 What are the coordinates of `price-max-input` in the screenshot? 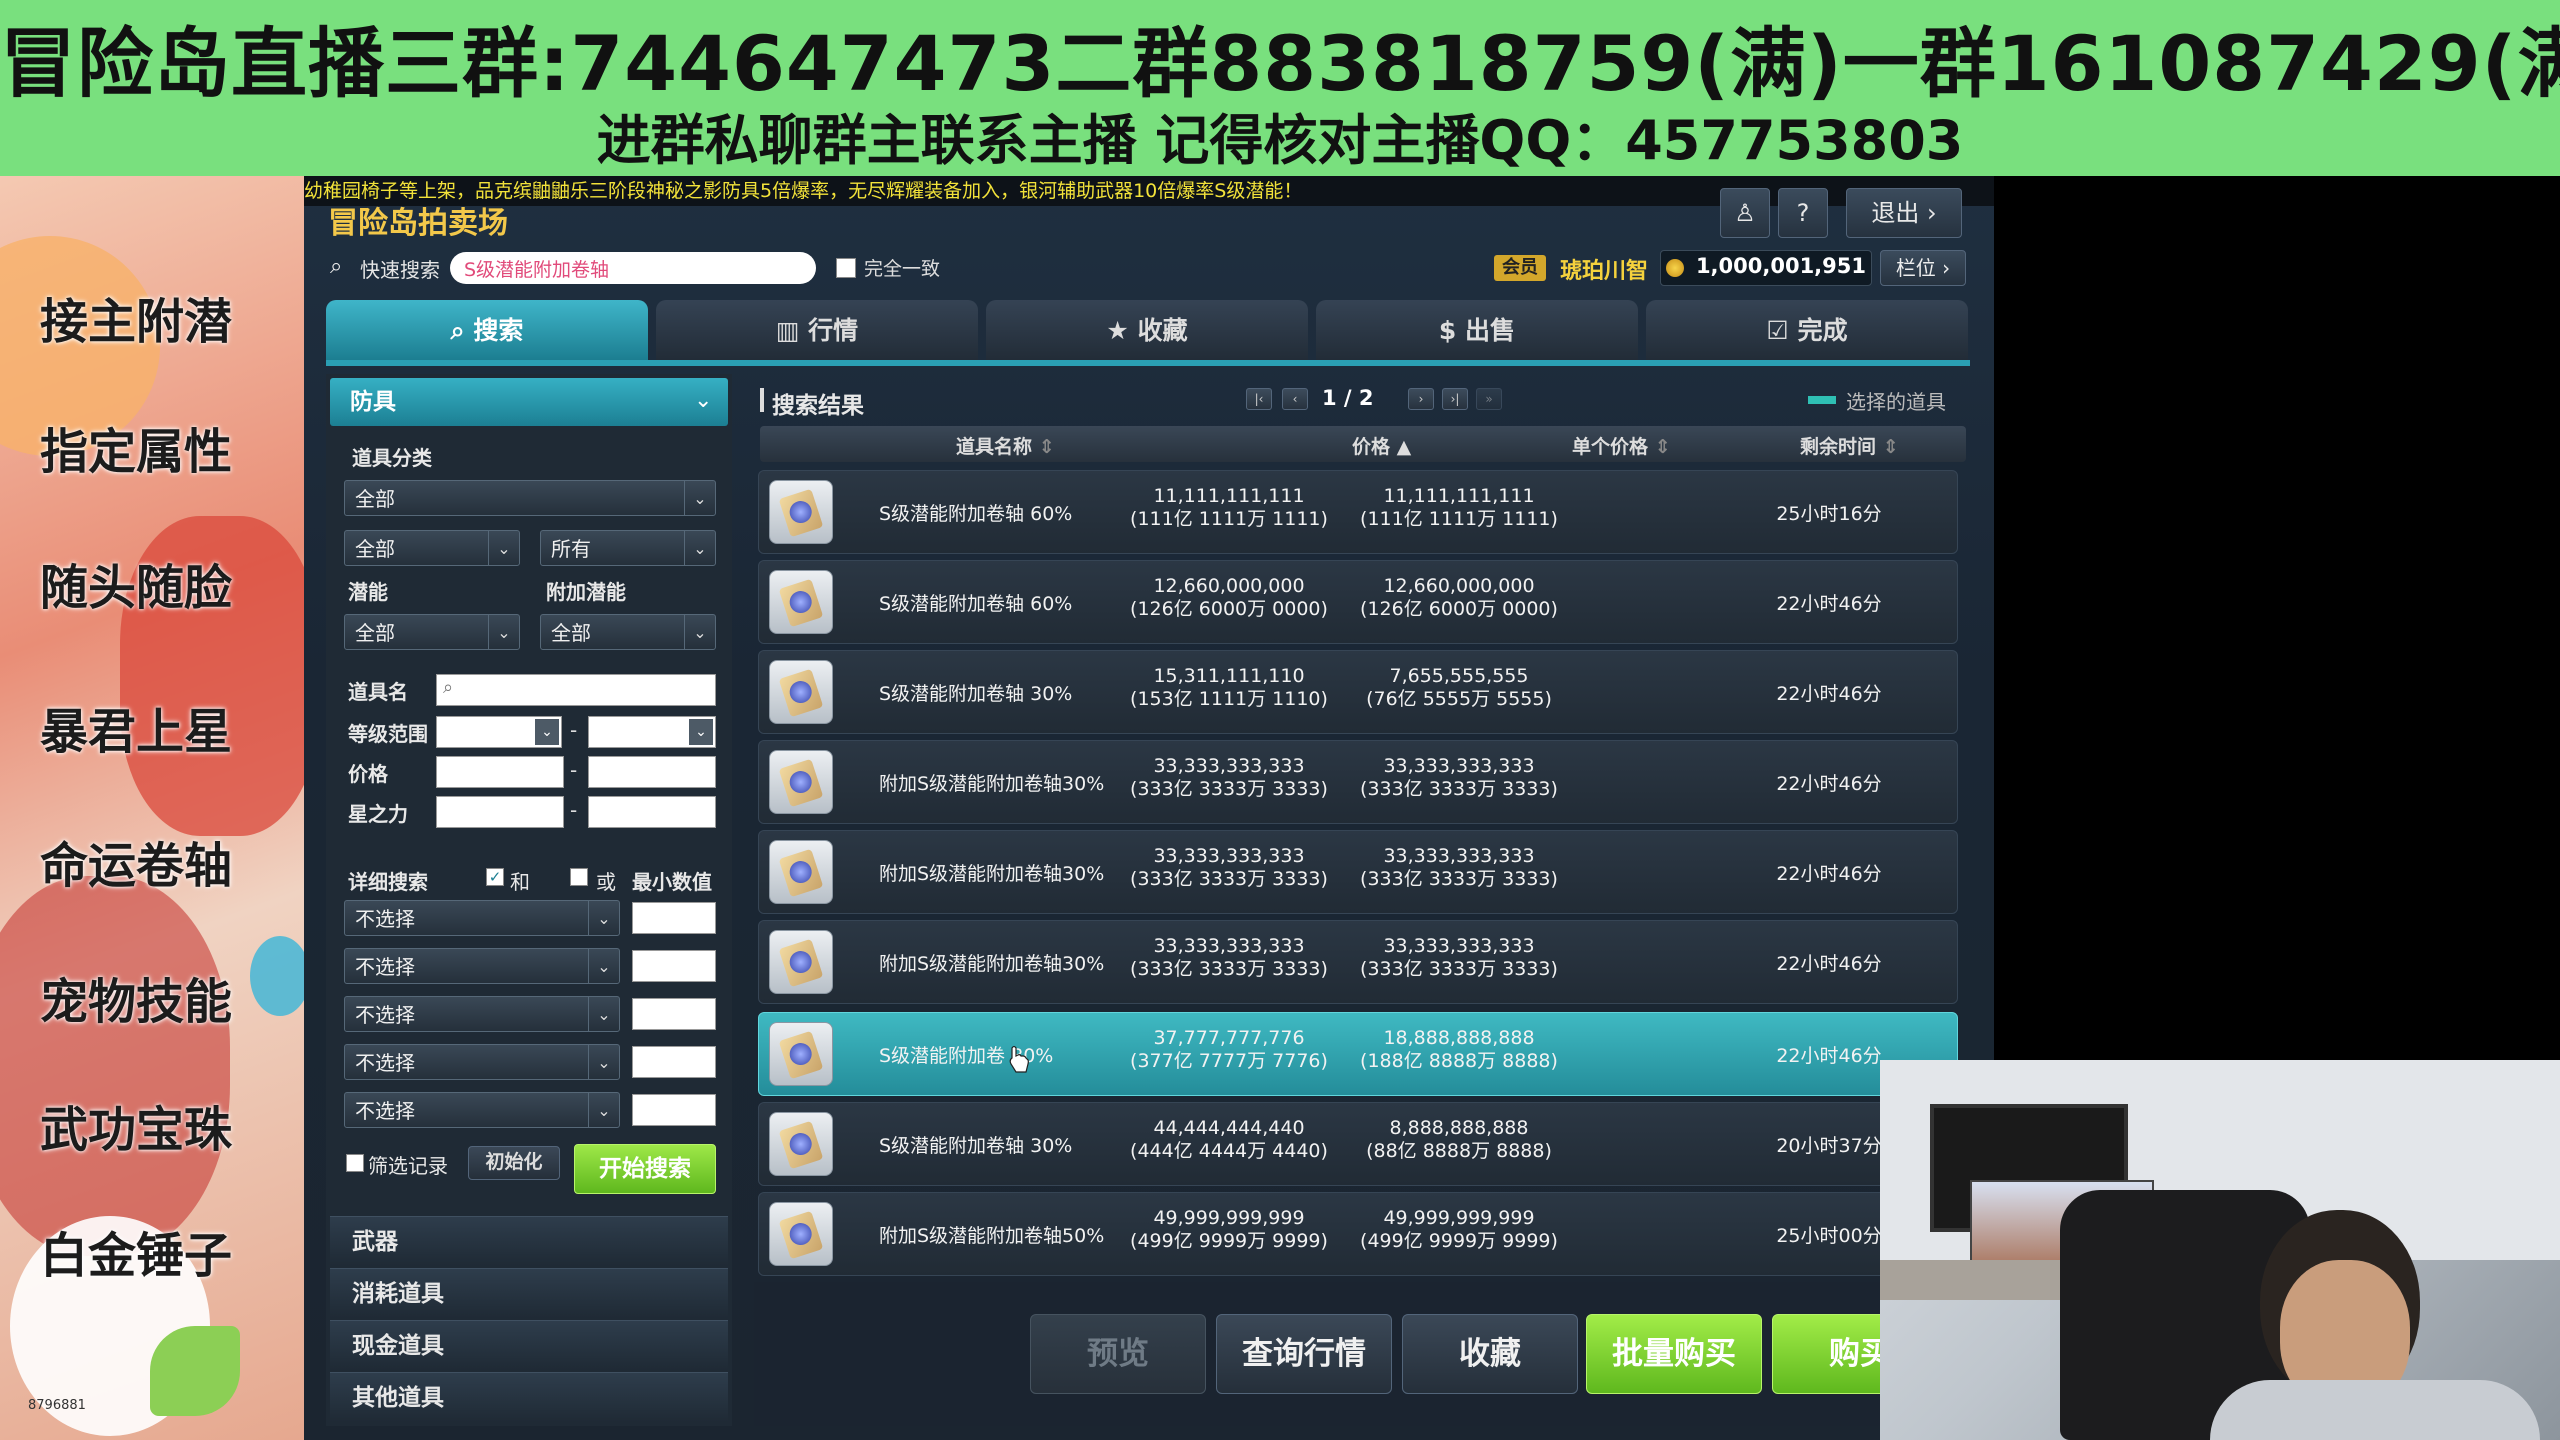 It's located at (652, 772).